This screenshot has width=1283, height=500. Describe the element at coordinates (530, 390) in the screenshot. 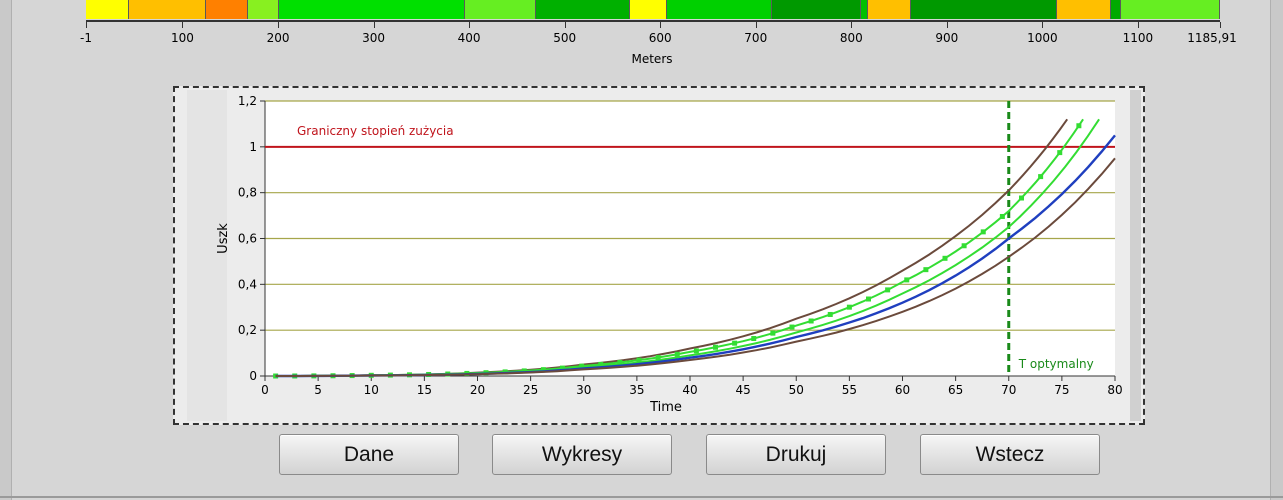

I see `x-tick-label: 25` at that location.